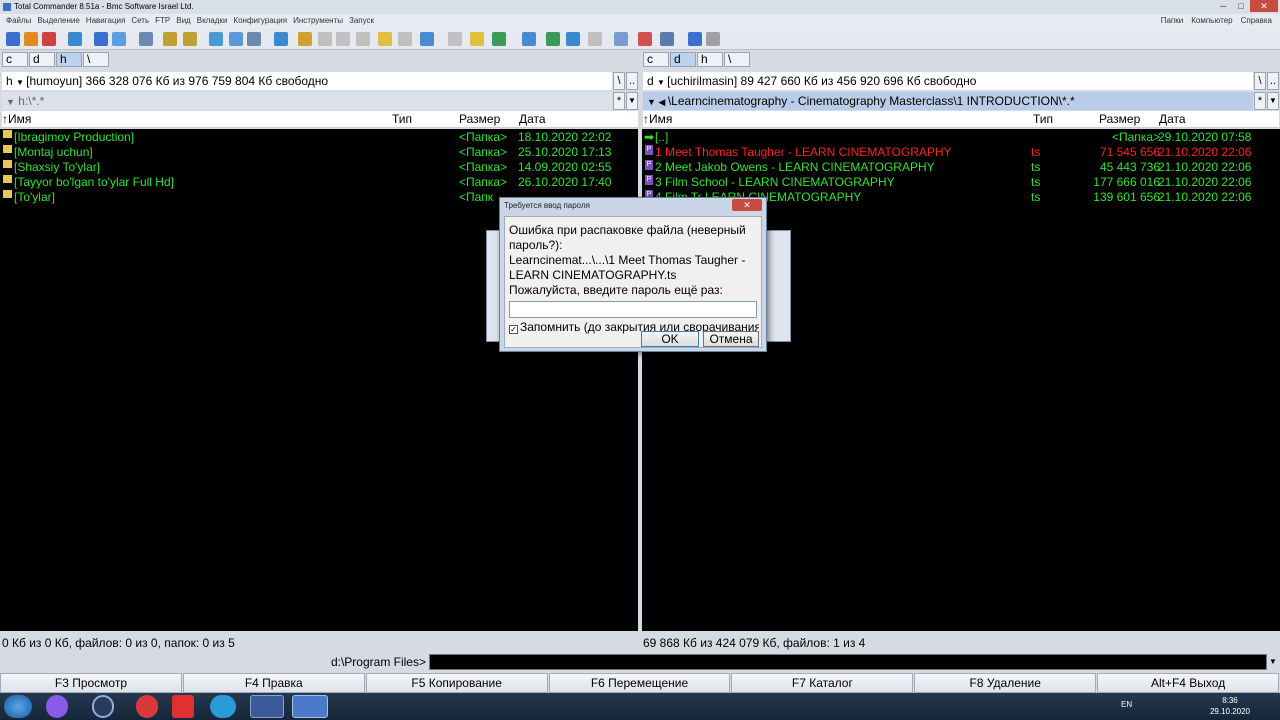 This screenshot has width=1280, height=720. Describe the element at coordinates (1230, 706) in the screenshot. I see `clock: 8:36 29.10.2020` at that location.